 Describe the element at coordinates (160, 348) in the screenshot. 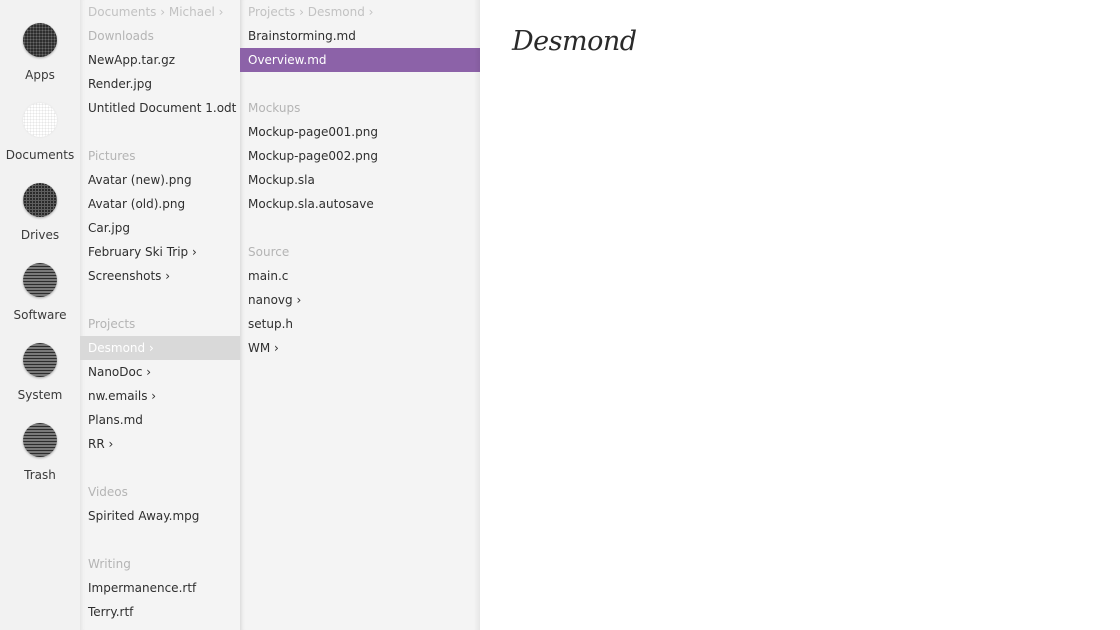

I see `folder-item: Desmond ›` at that location.